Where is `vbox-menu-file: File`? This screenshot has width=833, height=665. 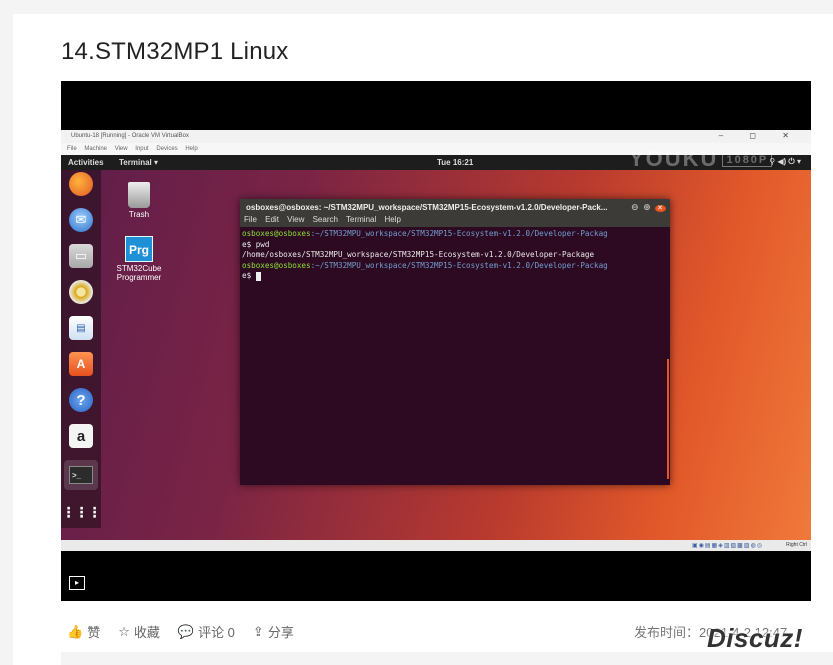
vbox-menu-file: File is located at coordinates (72, 149).